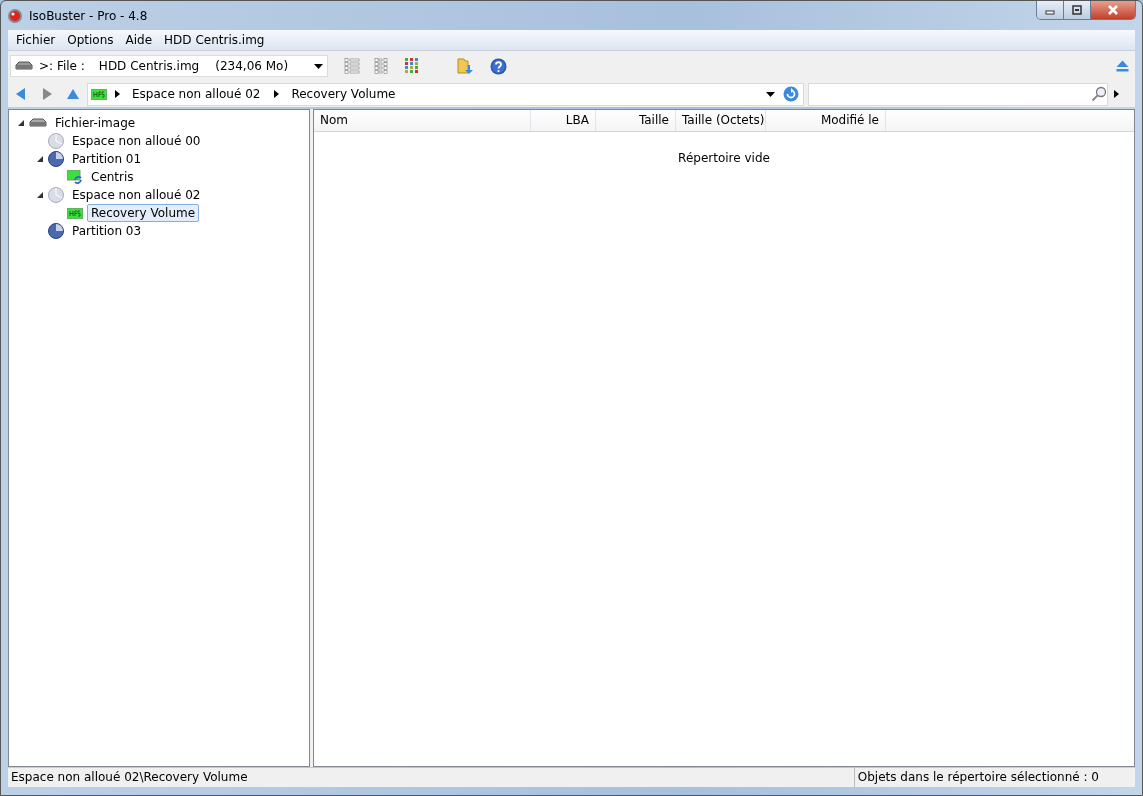  Describe the element at coordinates (412, 66) in the screenshot. I see `icon-grid-view-icon` at that location.